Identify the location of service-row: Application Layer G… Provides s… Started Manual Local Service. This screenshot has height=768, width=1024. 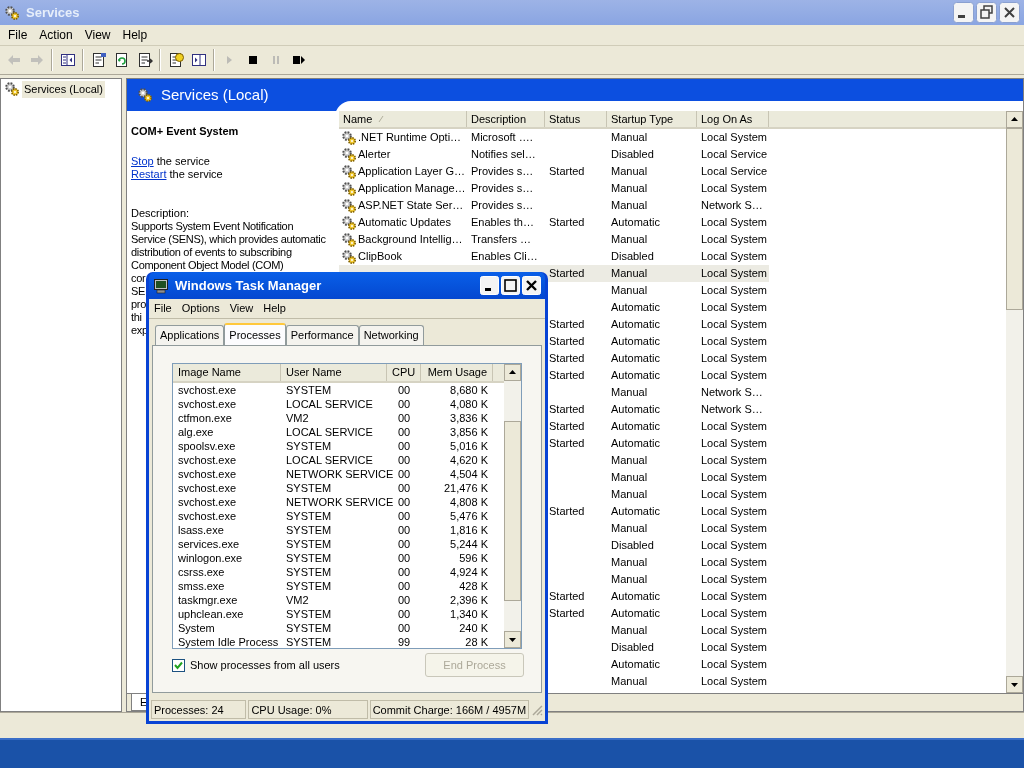
(554, 171).